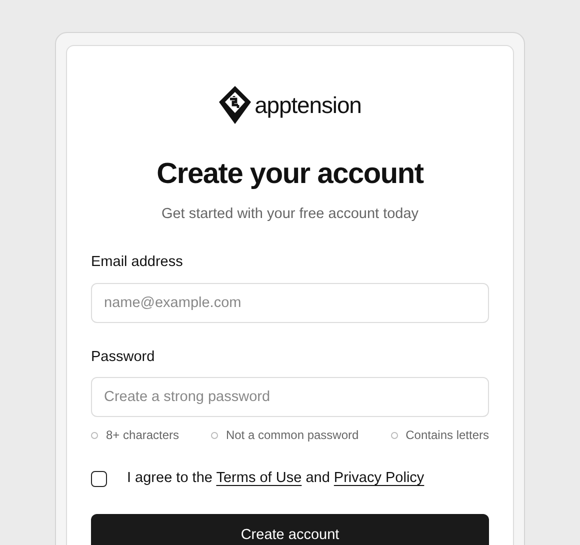 The image size is (580, 545). I want to click on logo-icon, so click(234, 105).